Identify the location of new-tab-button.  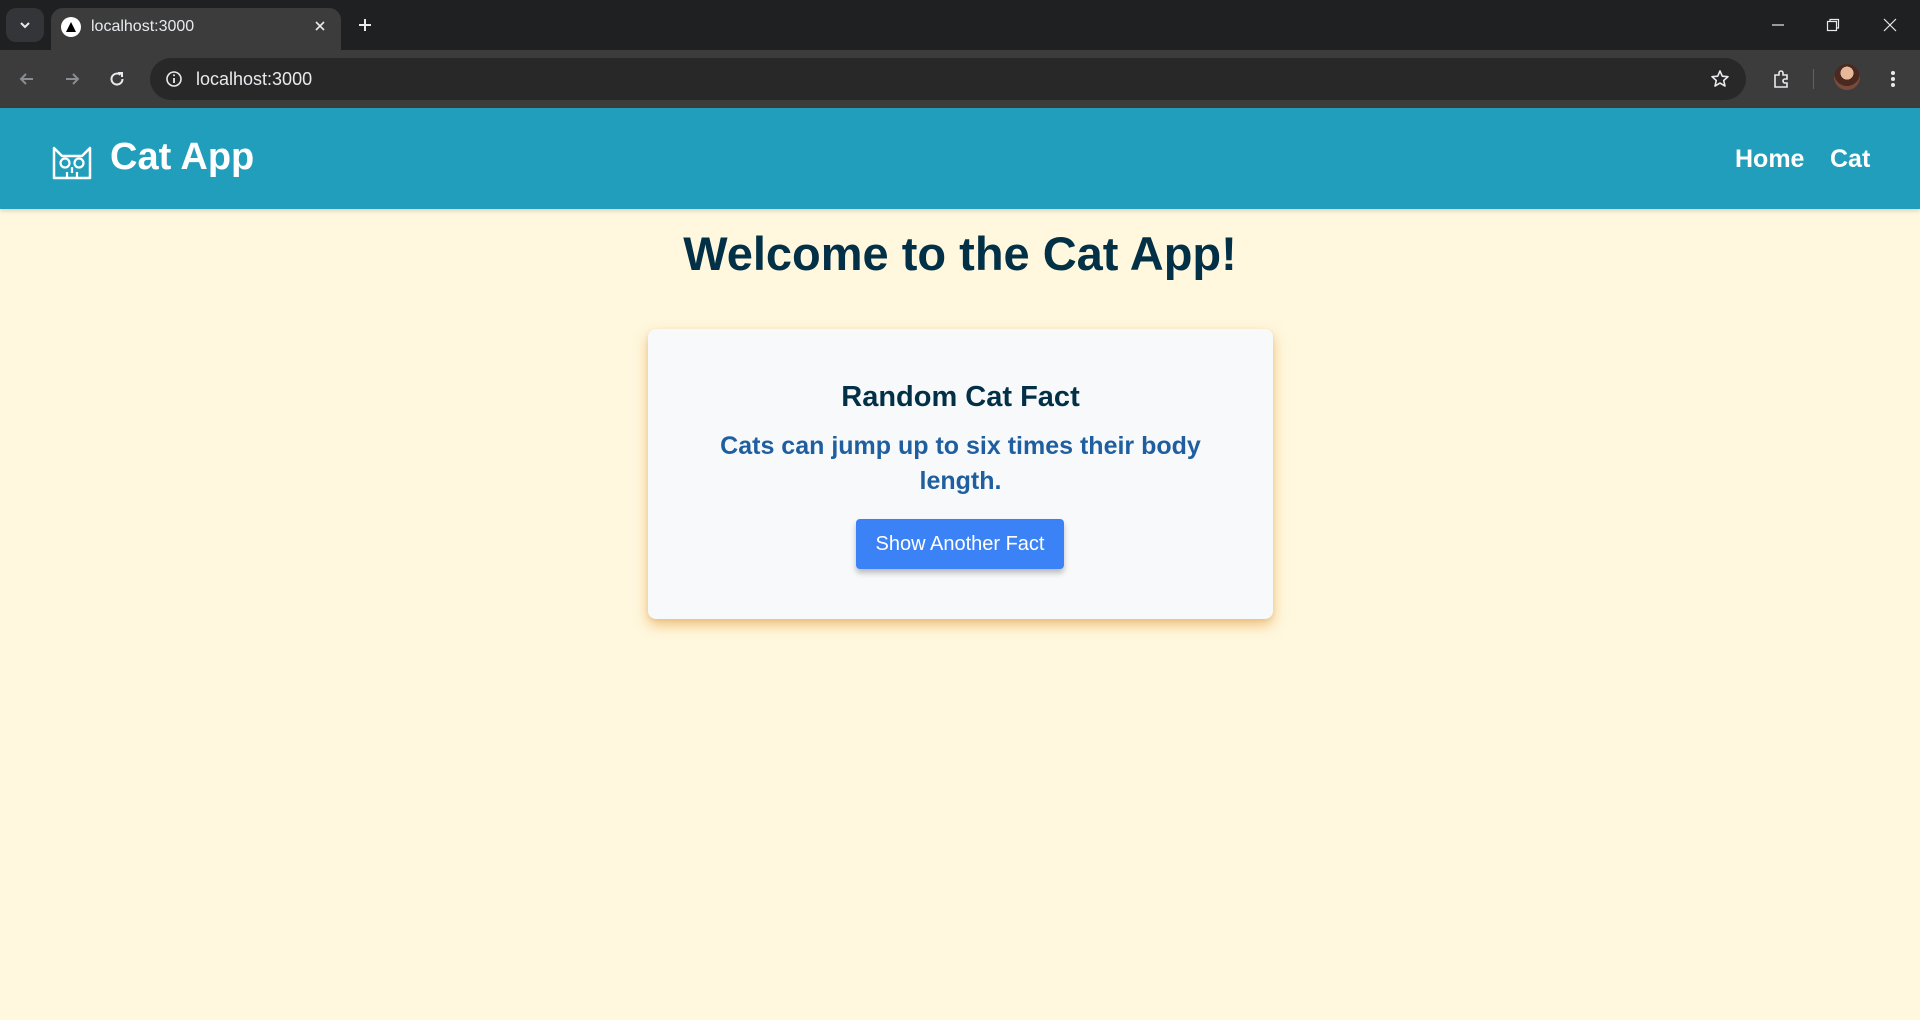
(365, 25).